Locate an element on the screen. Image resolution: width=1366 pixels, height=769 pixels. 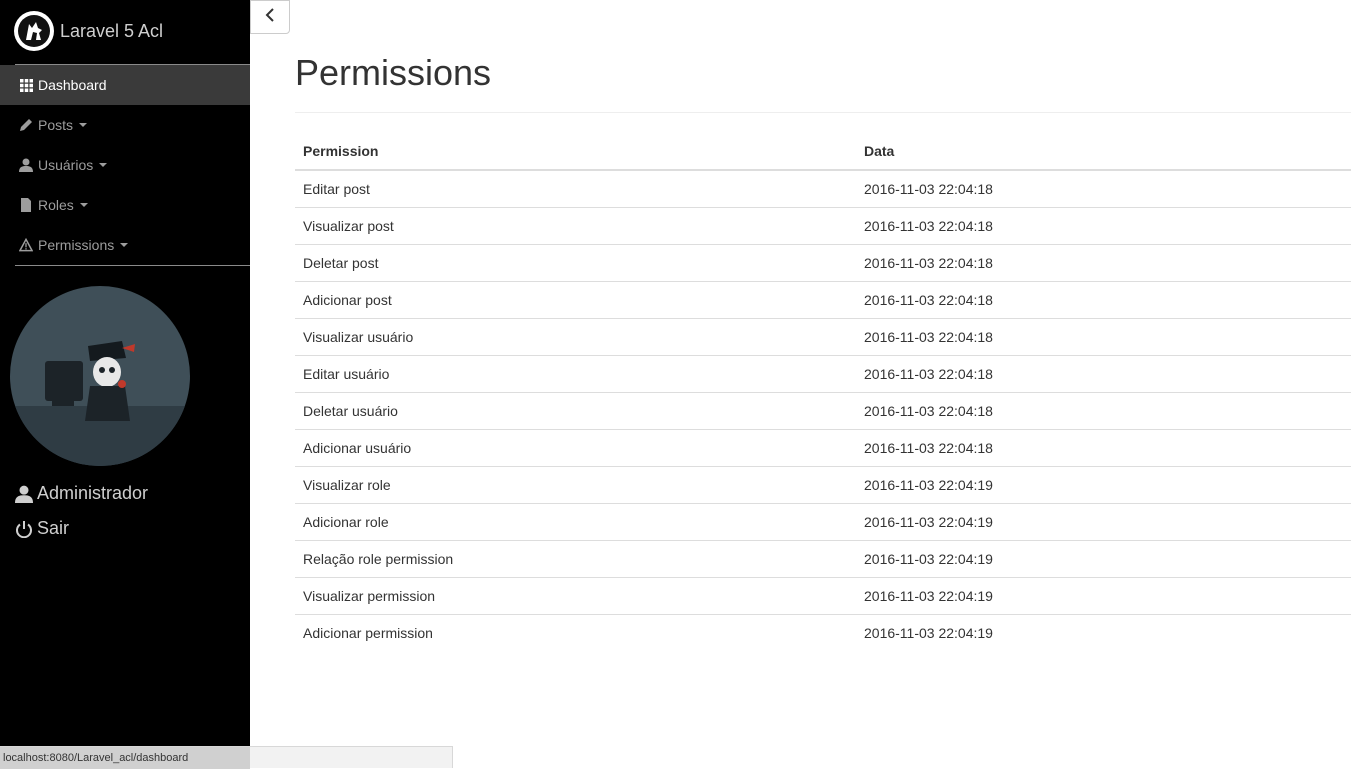
table-row: Deletar usuário 2016-11-03 22:04:18 is located at coordinates (823, 411).